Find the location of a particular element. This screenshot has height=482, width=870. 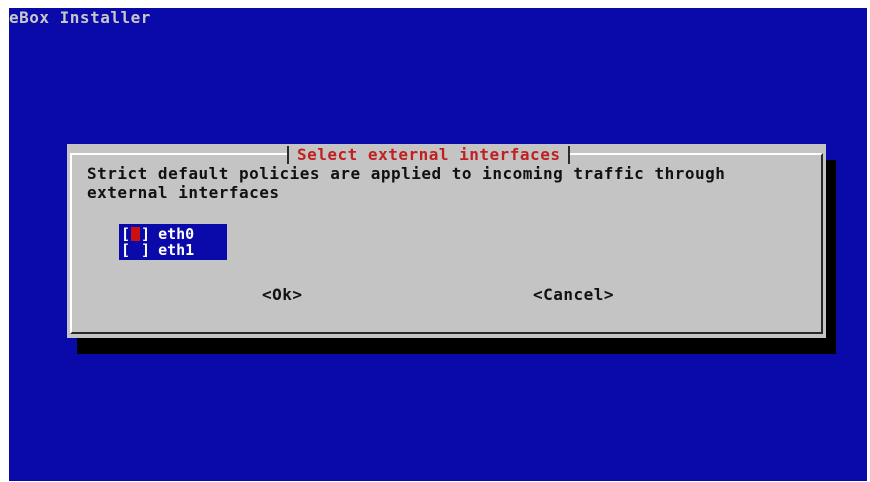

ok-button: <Ok> is located at coordinates (282, 295).